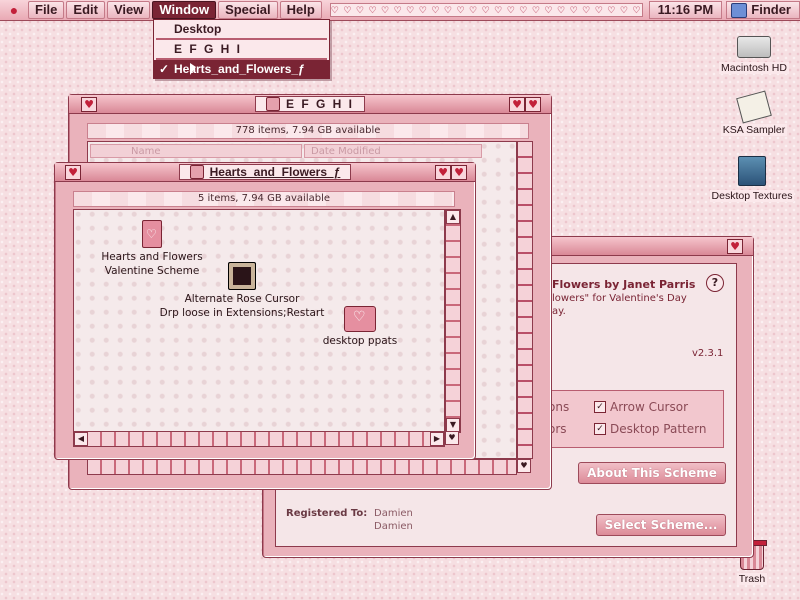  What do you see at coordinates (649, 407) in the screenshot?
I see `checkbox-label: Arrow Cursor` at bounding box center [649, 407].